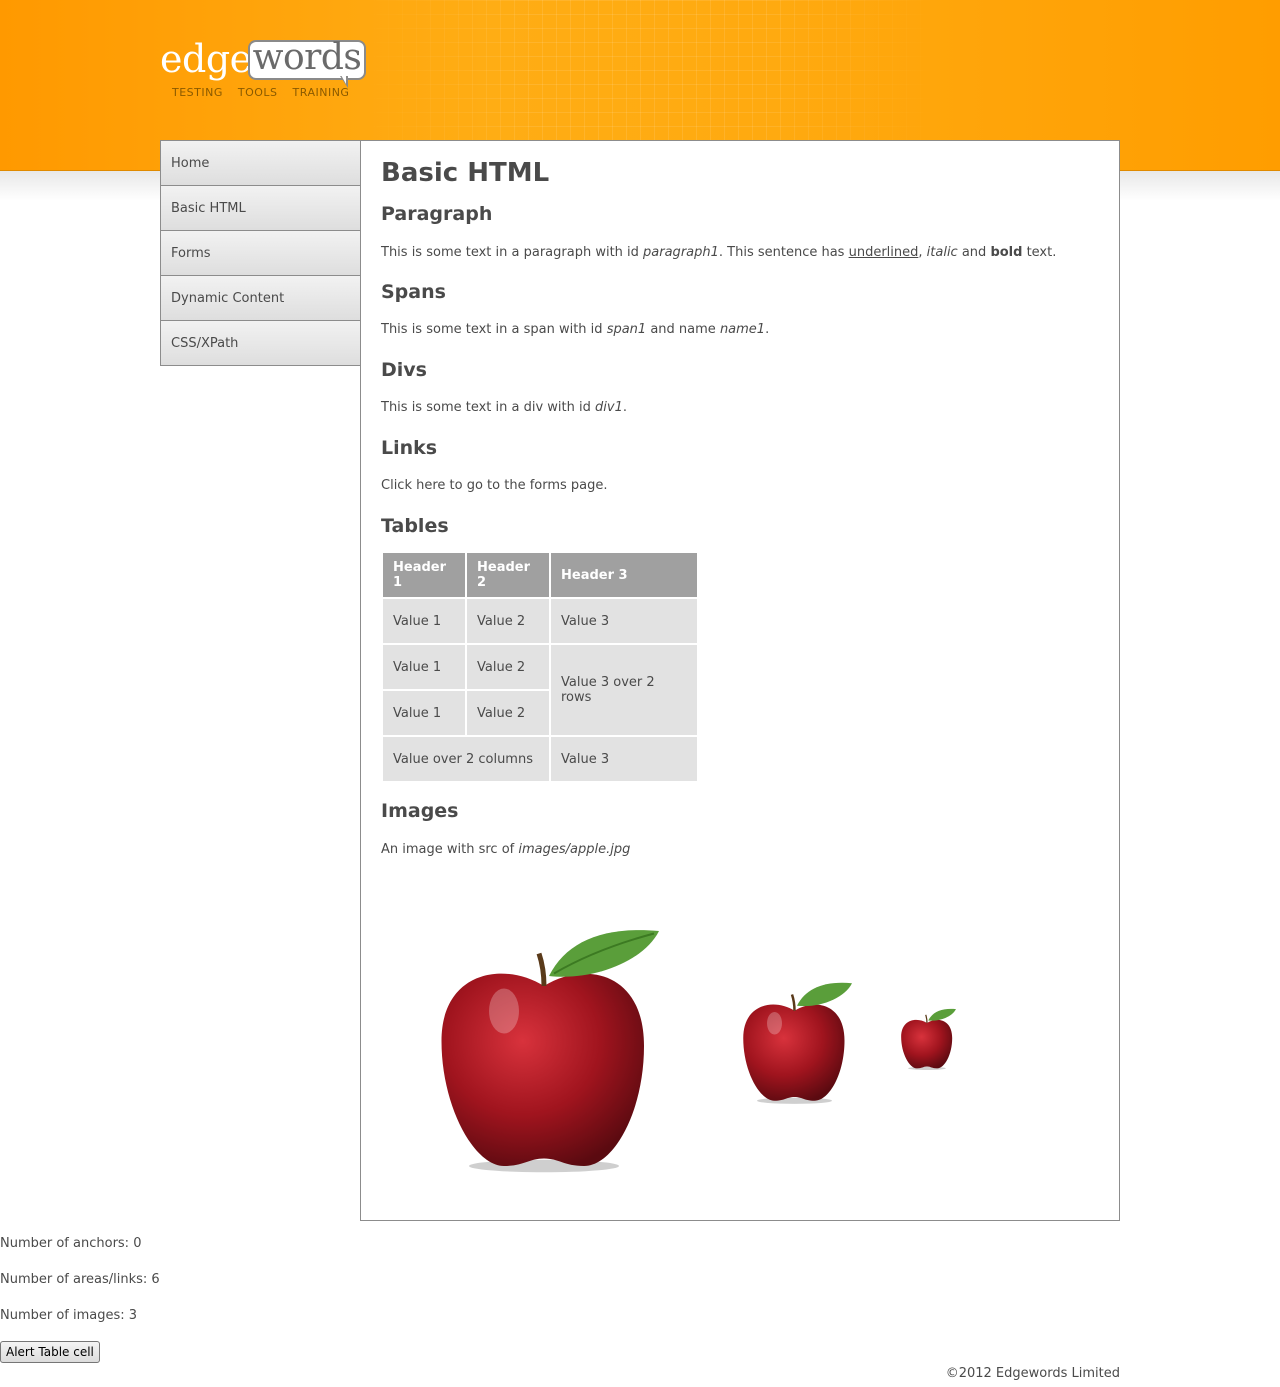 This screenshot has width=1280, height=1387. What do you see at coordinates (526, 485) in the screenshot?
I see `links-text-2: to go to the forms page.` at bounding box center [526, 485].